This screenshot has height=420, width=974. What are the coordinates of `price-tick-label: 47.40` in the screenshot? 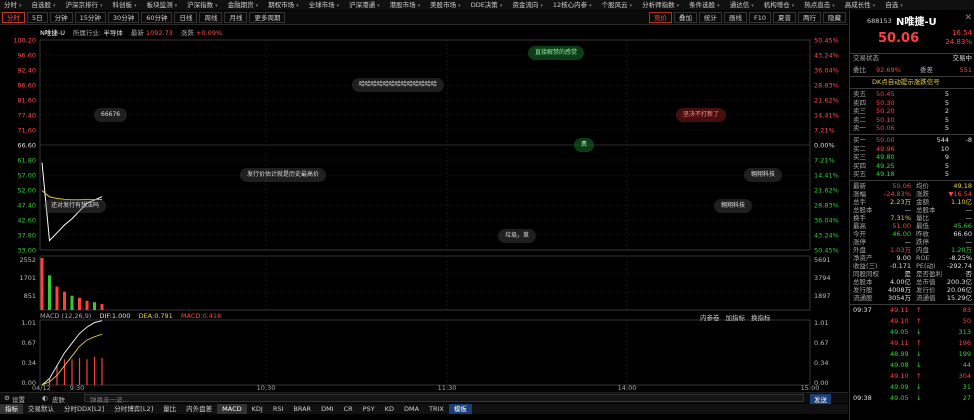 It's located at (26, 206).